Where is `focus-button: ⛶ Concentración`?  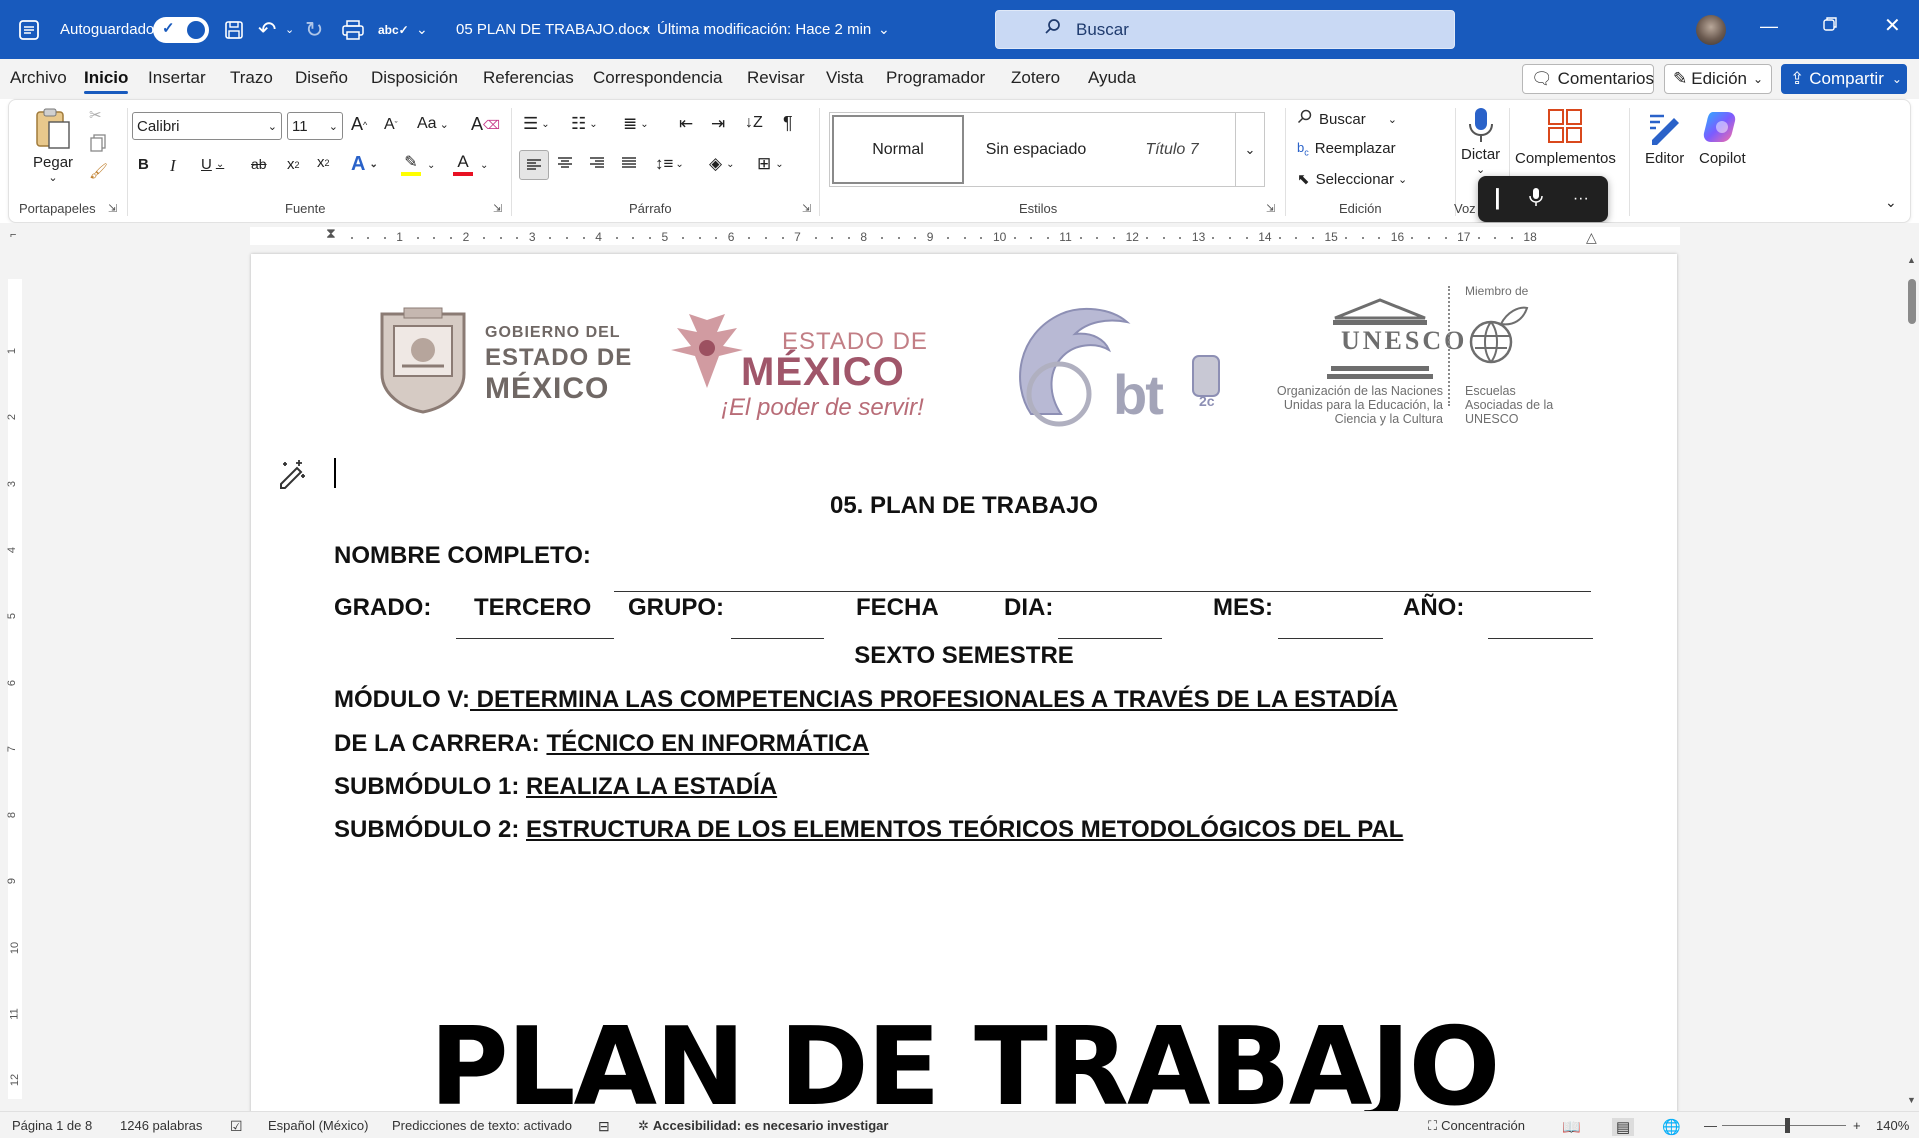 focus-button: ⛶ Concentración is located at coordinates (1476, 1126).